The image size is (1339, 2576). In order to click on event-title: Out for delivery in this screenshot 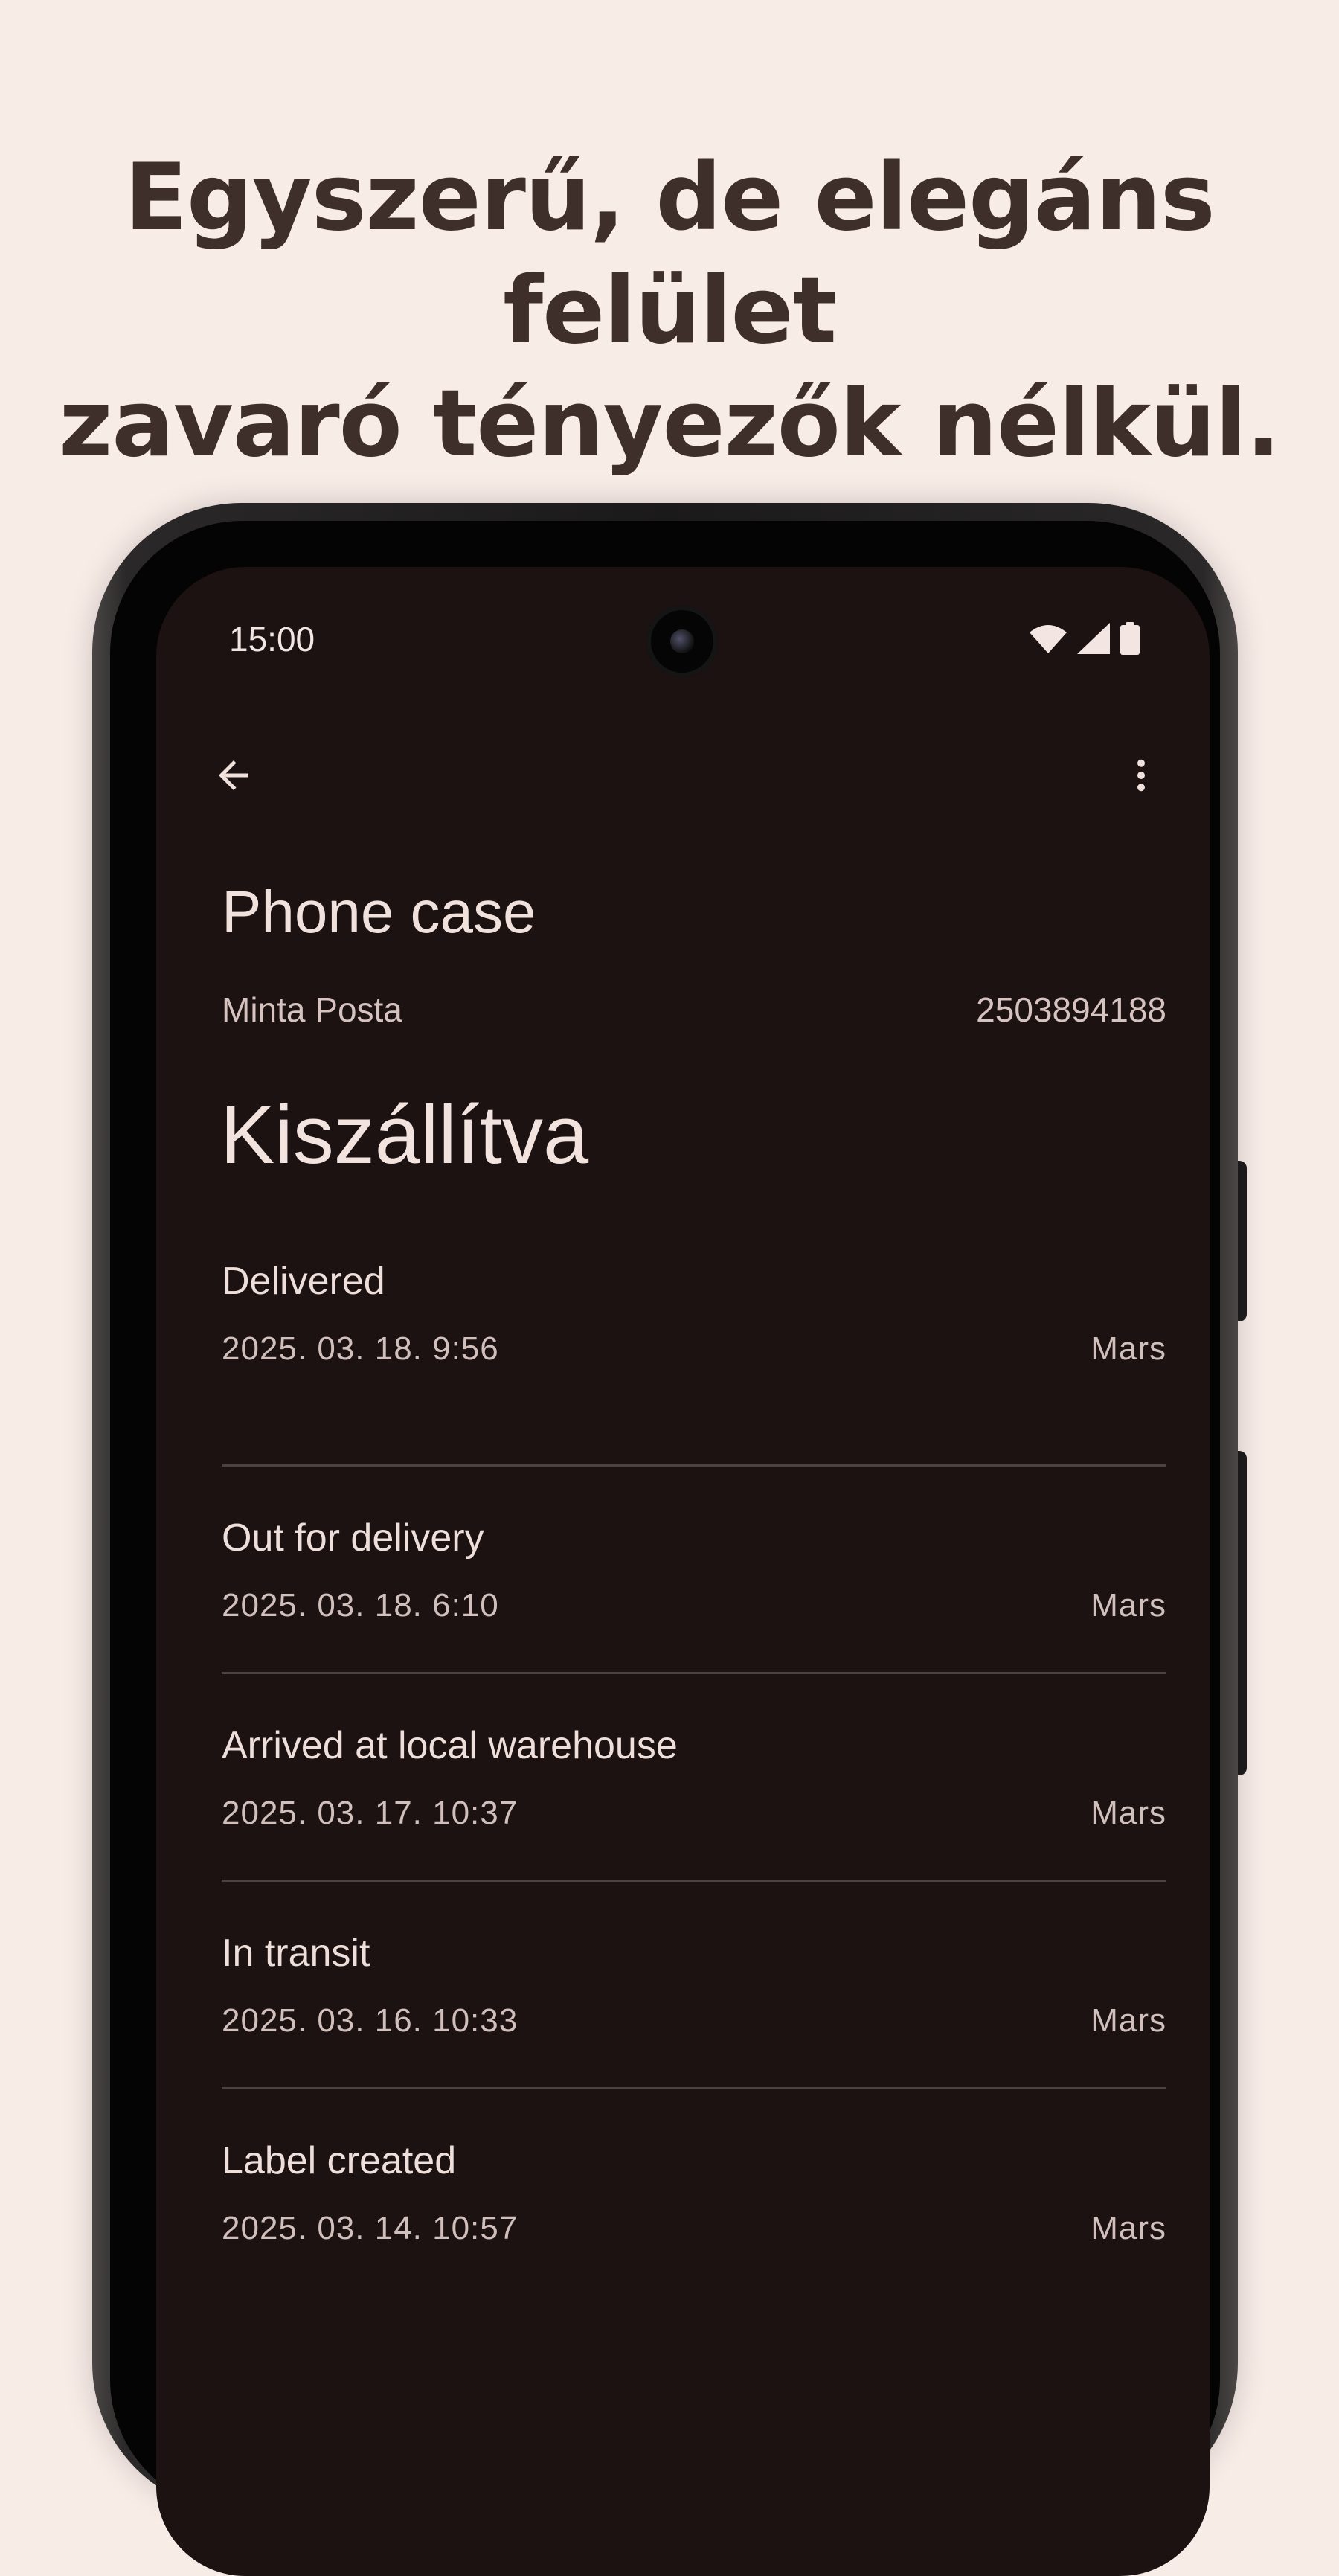, I will do `click(353, 1538)`.